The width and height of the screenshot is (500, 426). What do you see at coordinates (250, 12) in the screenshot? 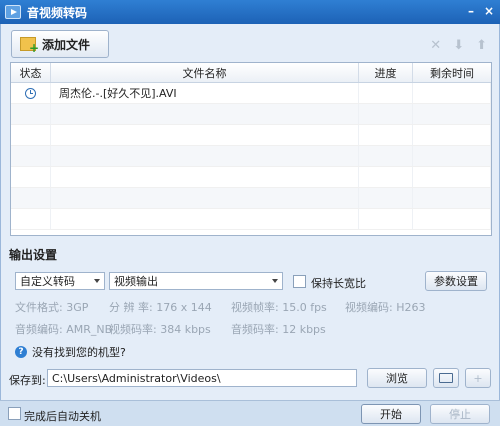
I see `title-bar: 音视频转码 – ×` at bounding box center [250, 12].